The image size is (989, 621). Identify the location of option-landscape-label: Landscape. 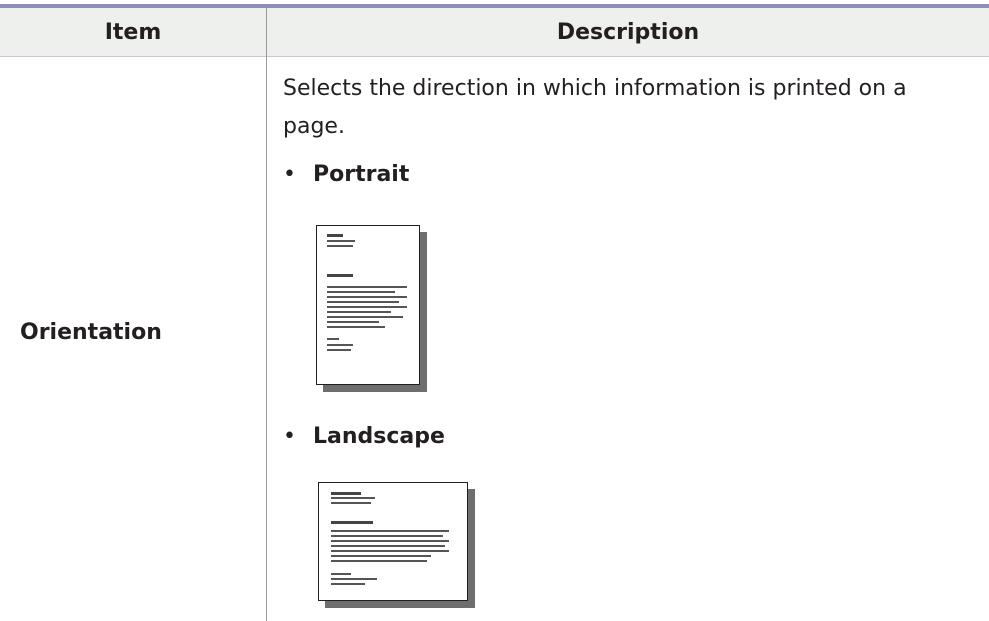
(379, 436).